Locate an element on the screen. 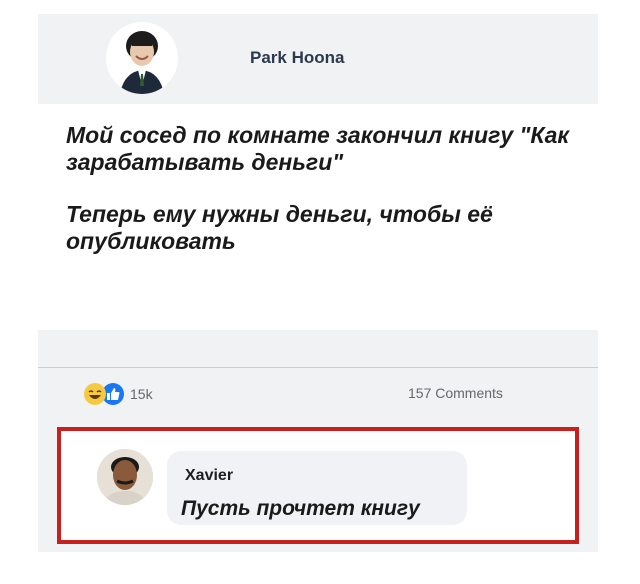  haha-icon is located at coordinates (95, 394).